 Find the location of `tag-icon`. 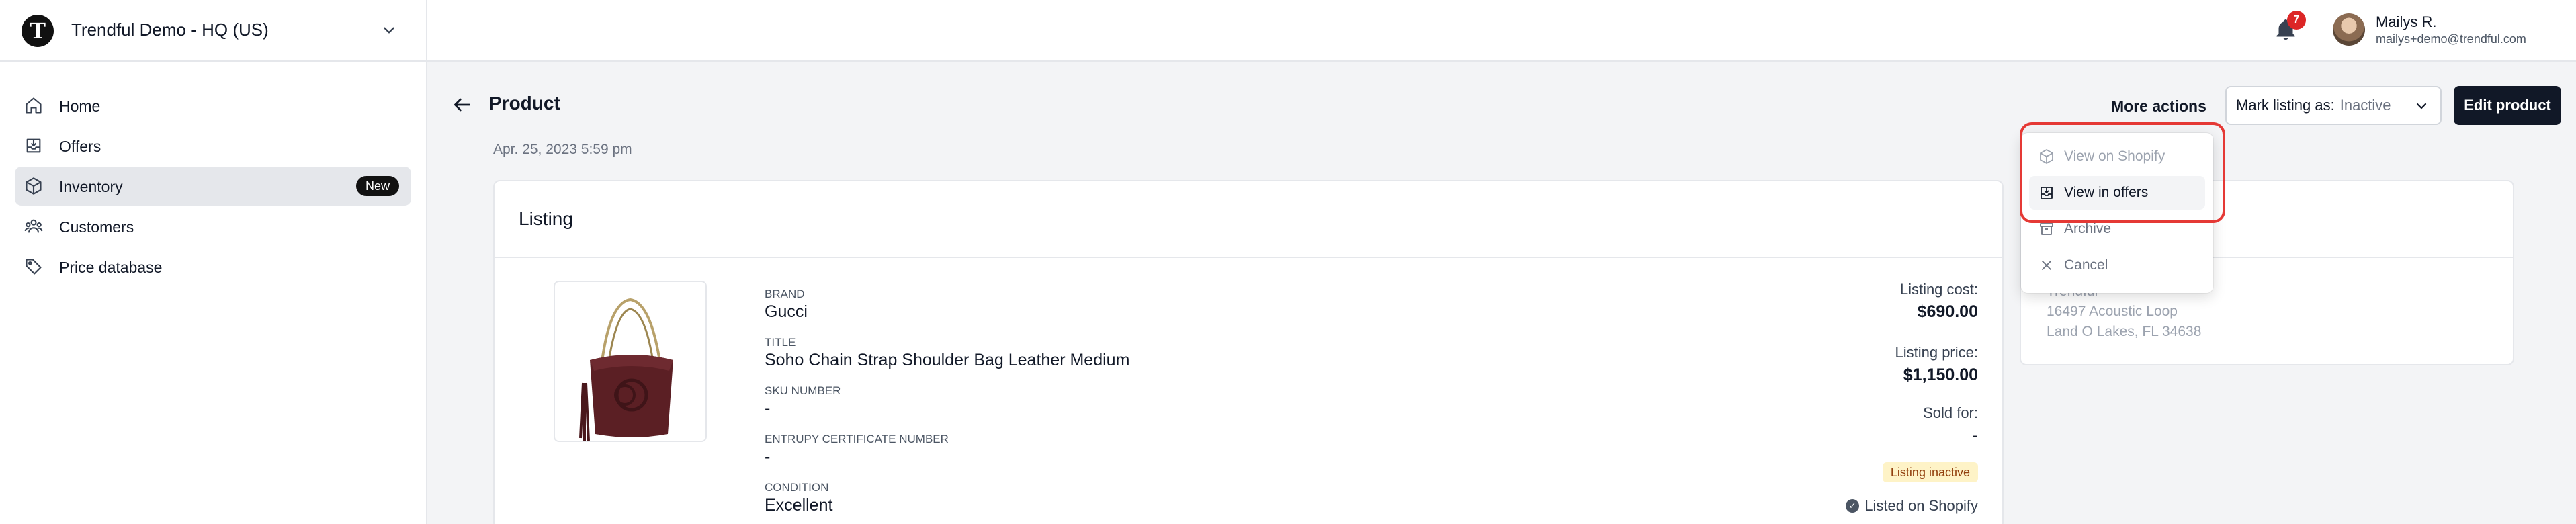

tag-icon is located at coordinates (34, 267).